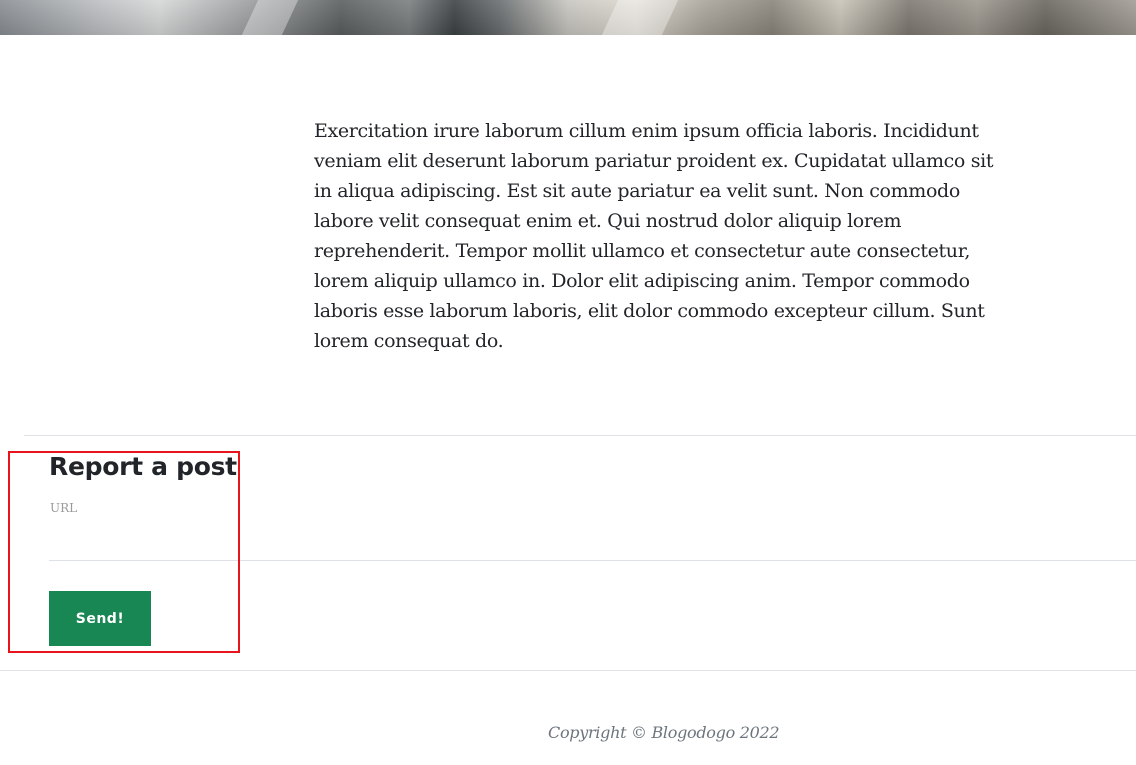 The image size is (1136, 765). I want to click on hero-image-shade, so click(568, 17).